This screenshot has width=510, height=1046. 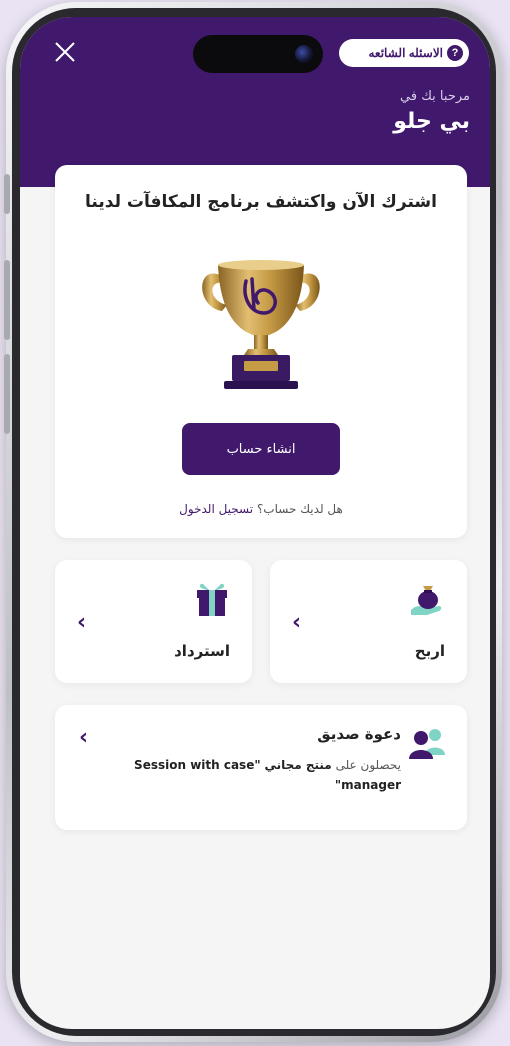 I want to click on invite-desc-prefix: يحصلون على, so click(x=368, y=765).